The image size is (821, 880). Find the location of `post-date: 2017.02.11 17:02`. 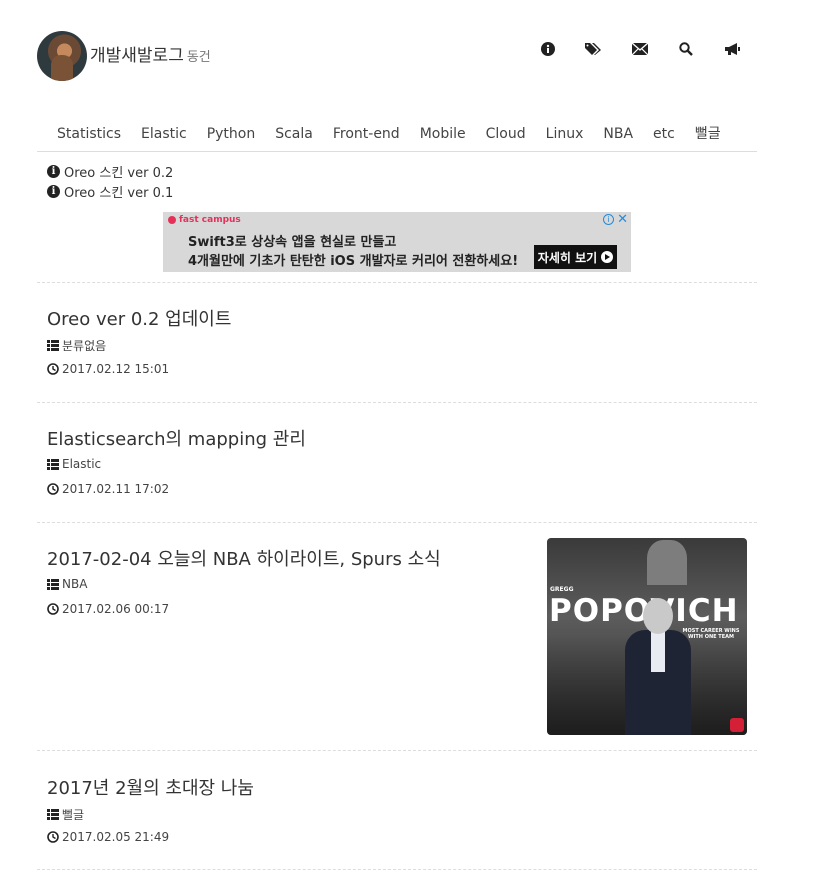

post-date: 2017.02.11 17:02 is located at coordinates (108, 489).